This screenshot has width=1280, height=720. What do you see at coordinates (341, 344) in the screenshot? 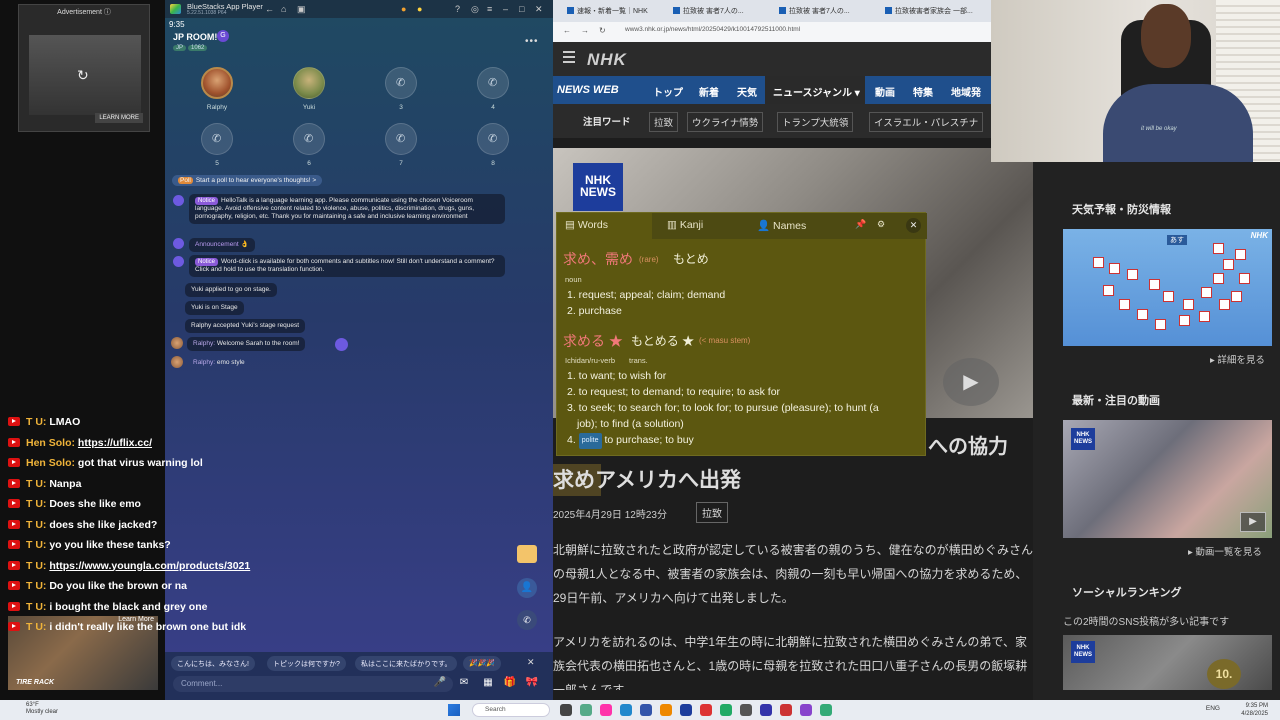
I see `translate-icon` at bounding box center [341, 344].